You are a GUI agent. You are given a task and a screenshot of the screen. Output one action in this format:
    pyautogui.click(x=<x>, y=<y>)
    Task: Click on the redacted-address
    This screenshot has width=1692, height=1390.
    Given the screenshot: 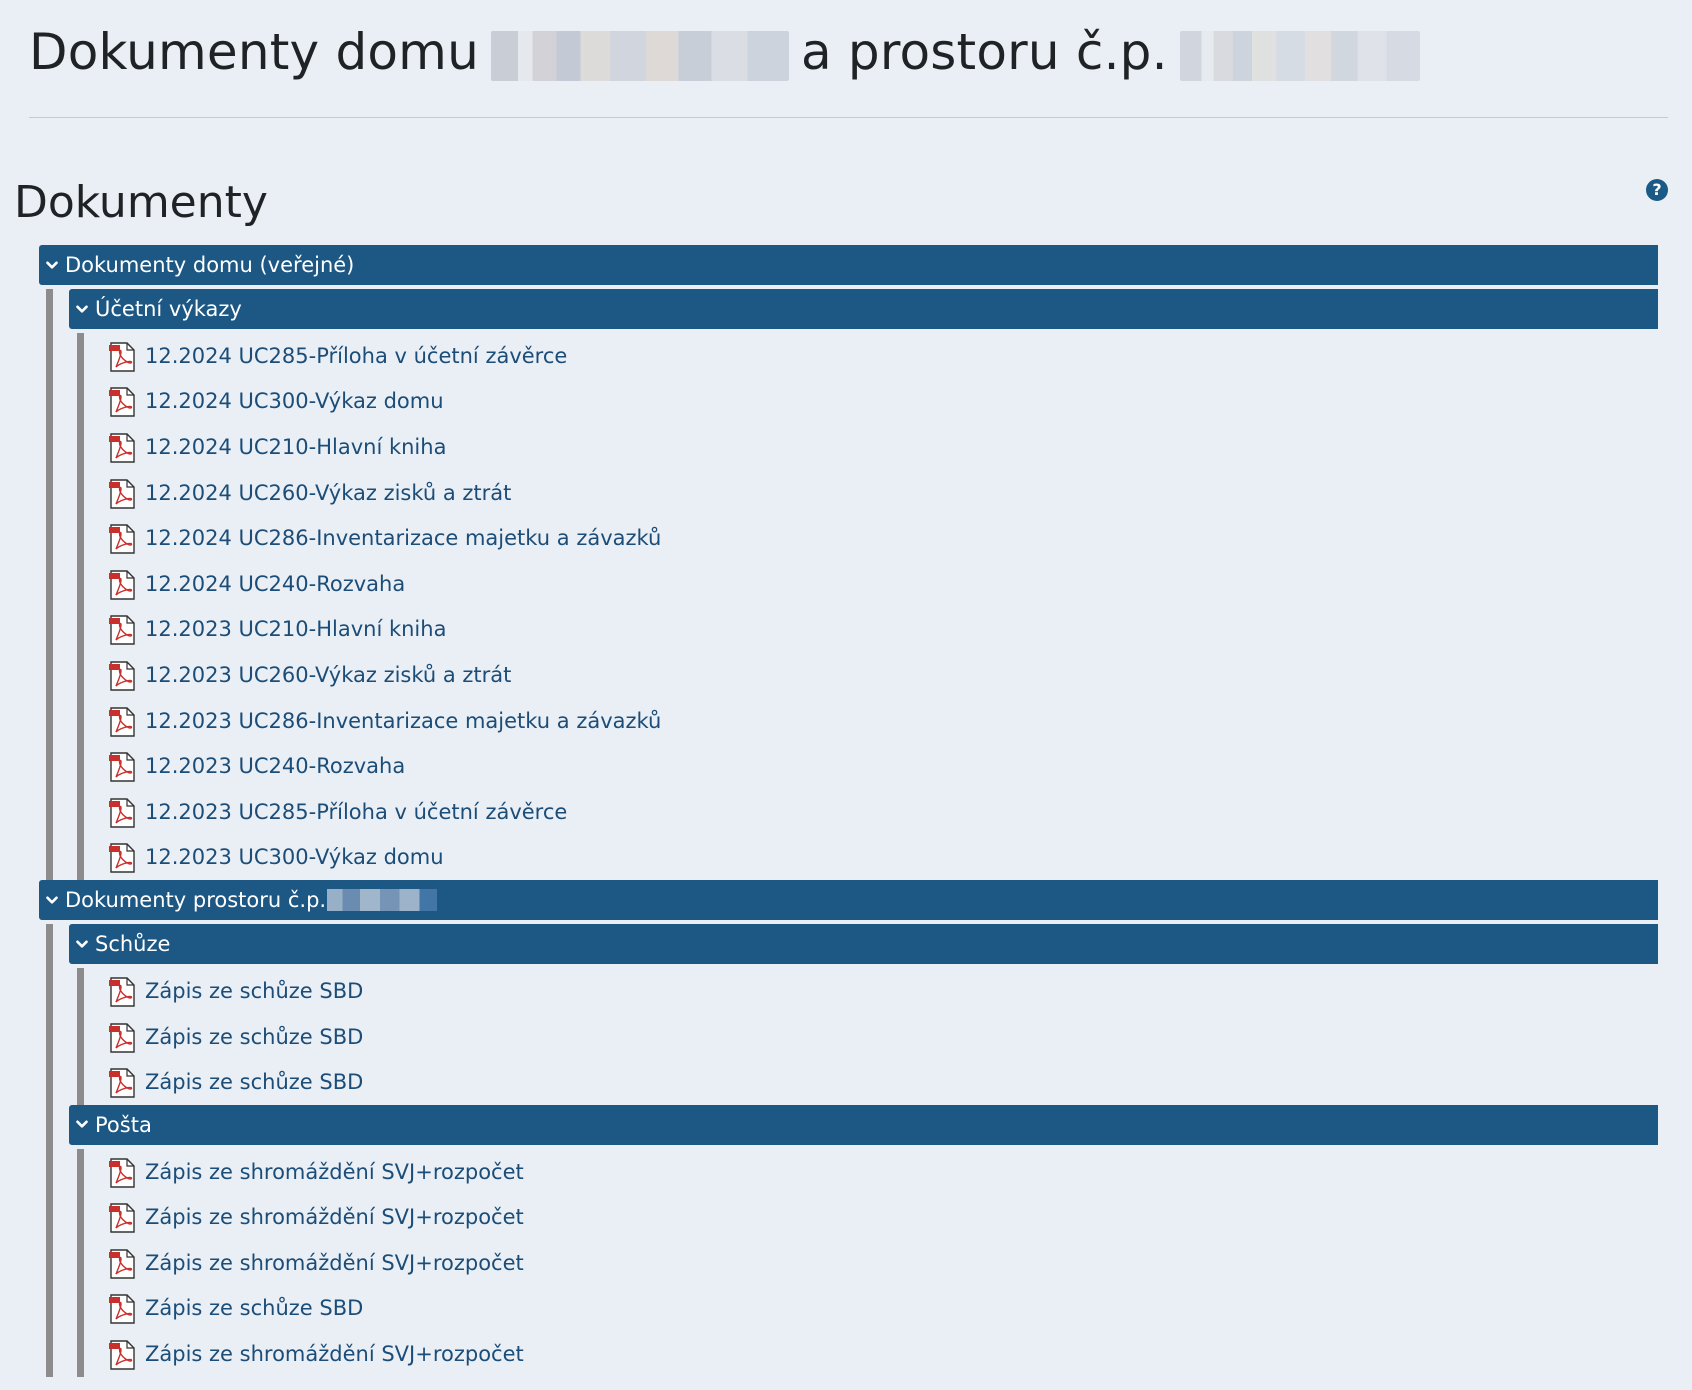 What is the action you would take?
    pyautogui.click(x=639, y=56)
    